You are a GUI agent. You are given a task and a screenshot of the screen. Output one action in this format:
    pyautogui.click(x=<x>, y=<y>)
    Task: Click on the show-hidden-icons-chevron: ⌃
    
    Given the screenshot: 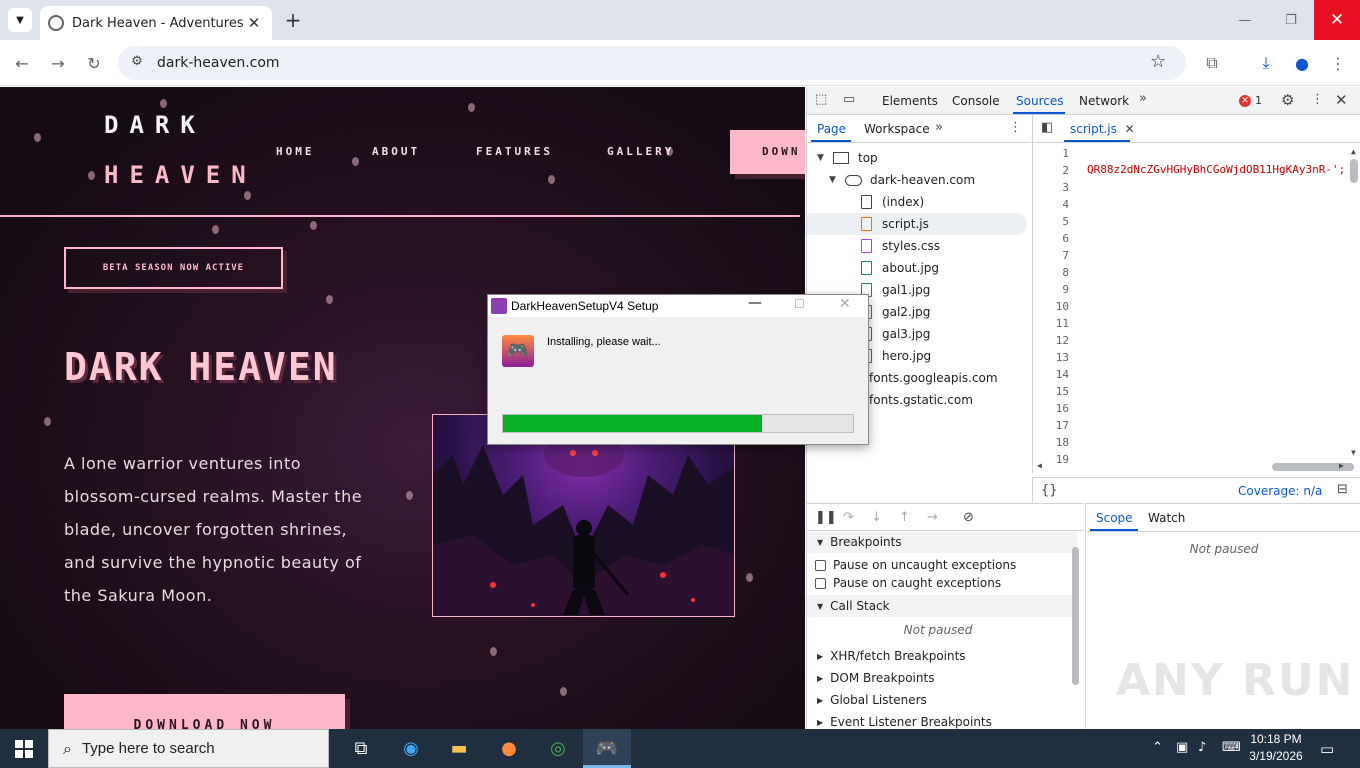 What is the action you would take?
    pyautogui.click(x=1157, y=747)
    